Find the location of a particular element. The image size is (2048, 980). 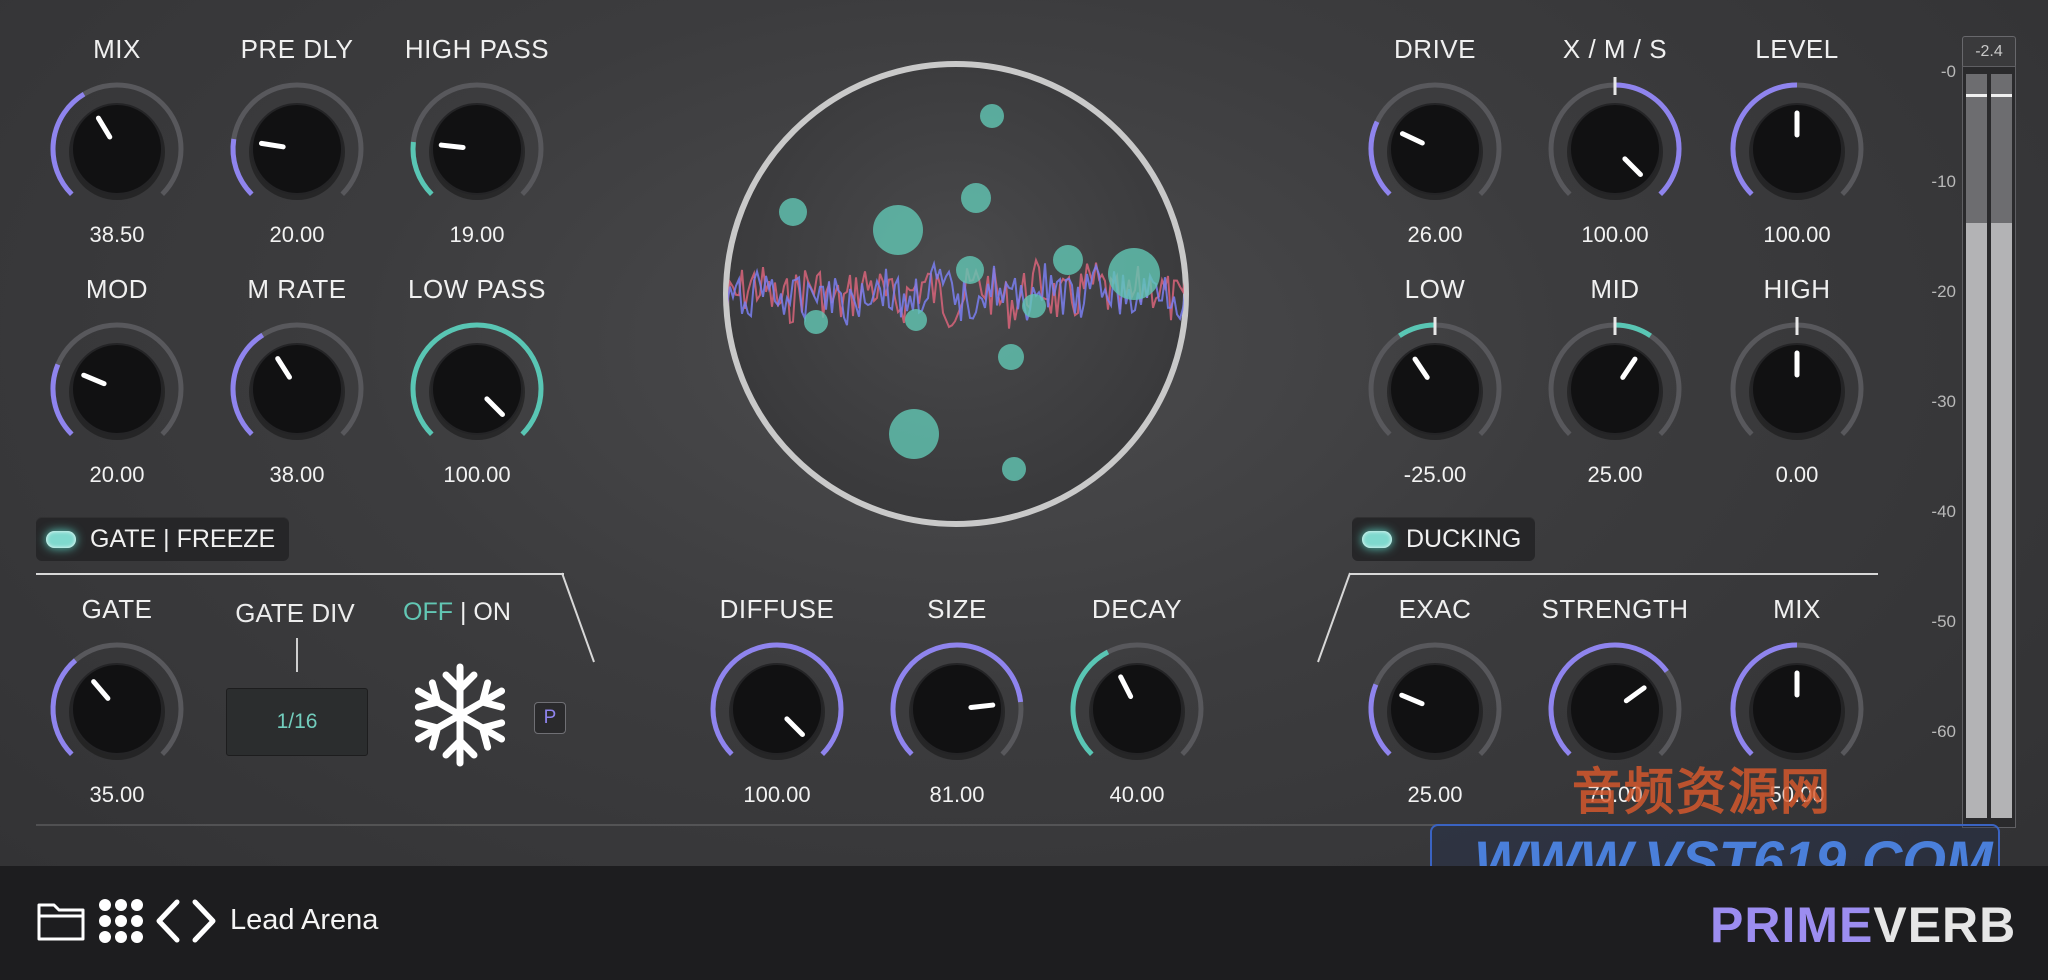

ducking-section-slant is located at coordinates (1334, 617).